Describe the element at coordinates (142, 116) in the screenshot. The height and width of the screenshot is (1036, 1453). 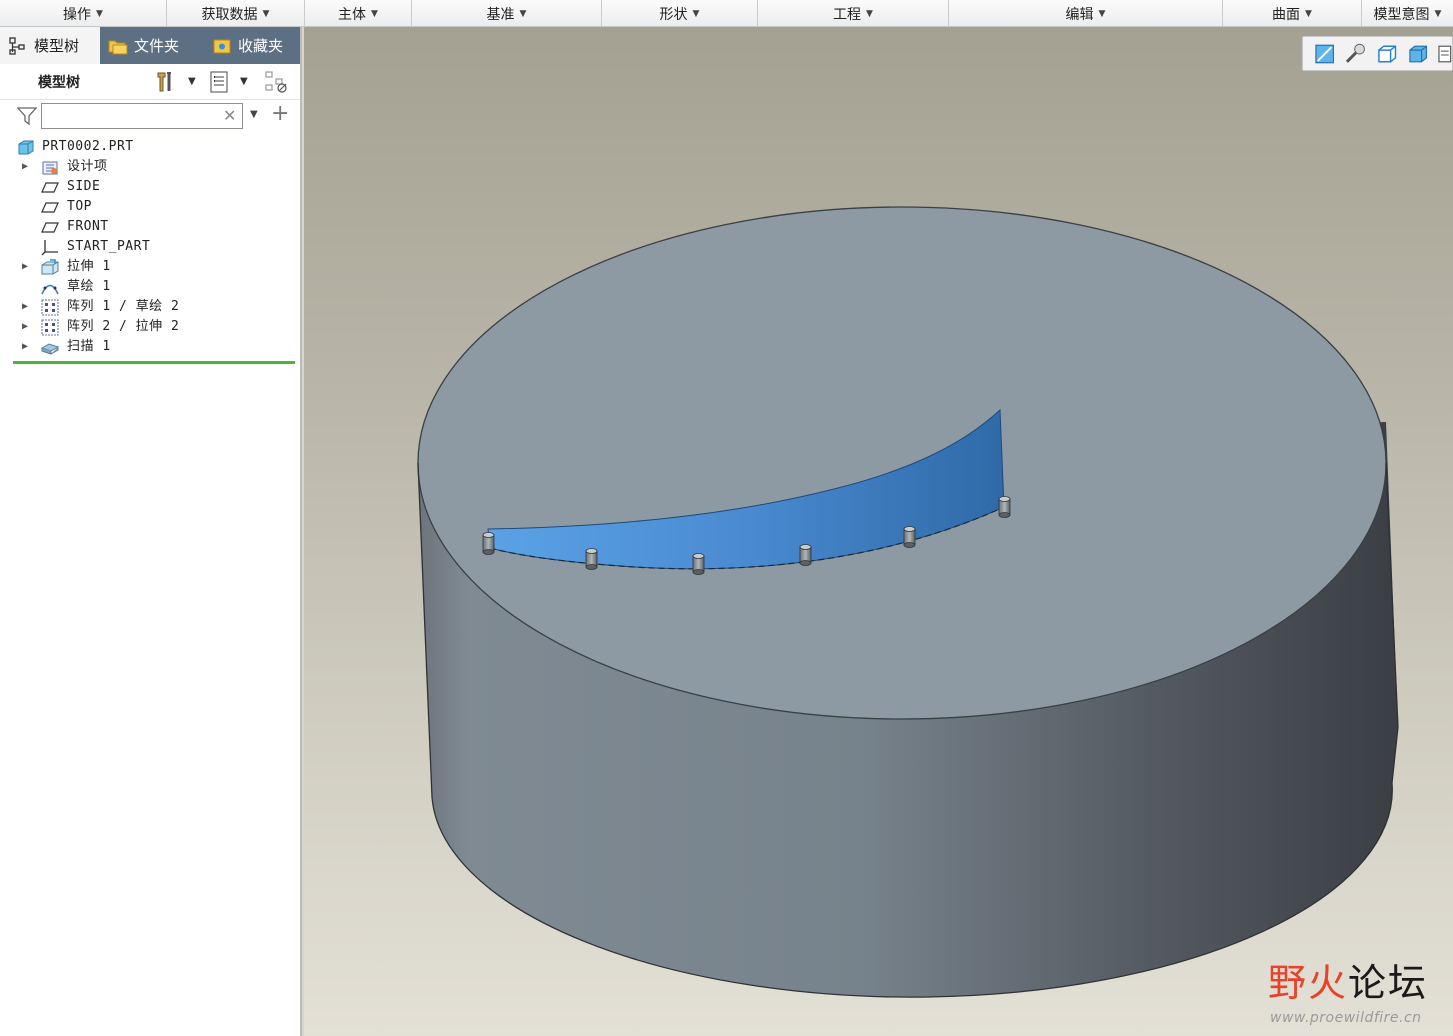
I see `tree-filter-input` at that location.